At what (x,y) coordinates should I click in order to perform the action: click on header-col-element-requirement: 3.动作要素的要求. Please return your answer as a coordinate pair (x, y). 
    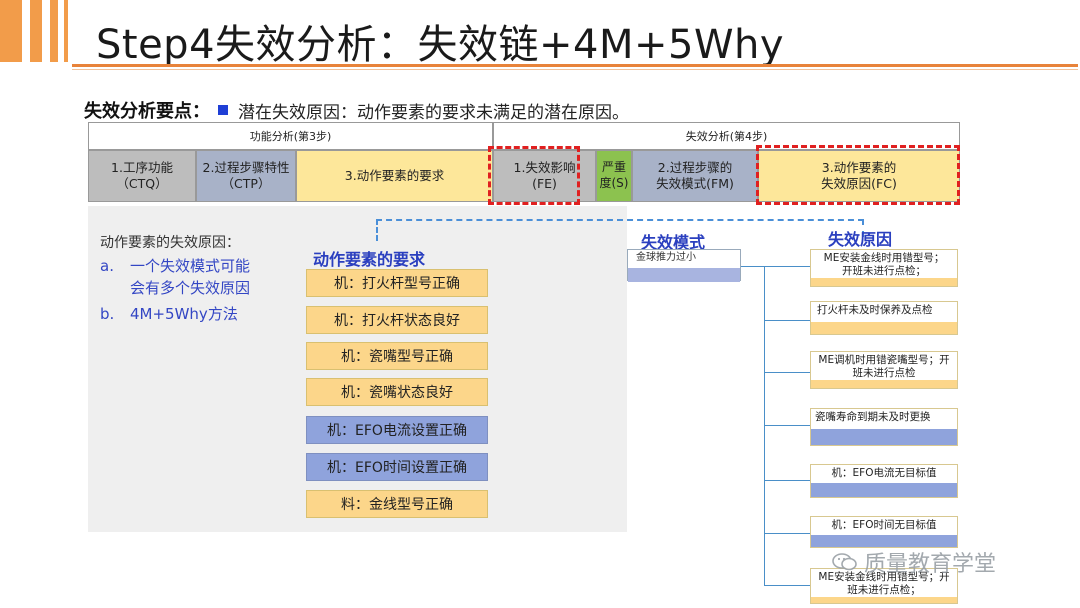
    Looking at the image, I should click on (394, 176).